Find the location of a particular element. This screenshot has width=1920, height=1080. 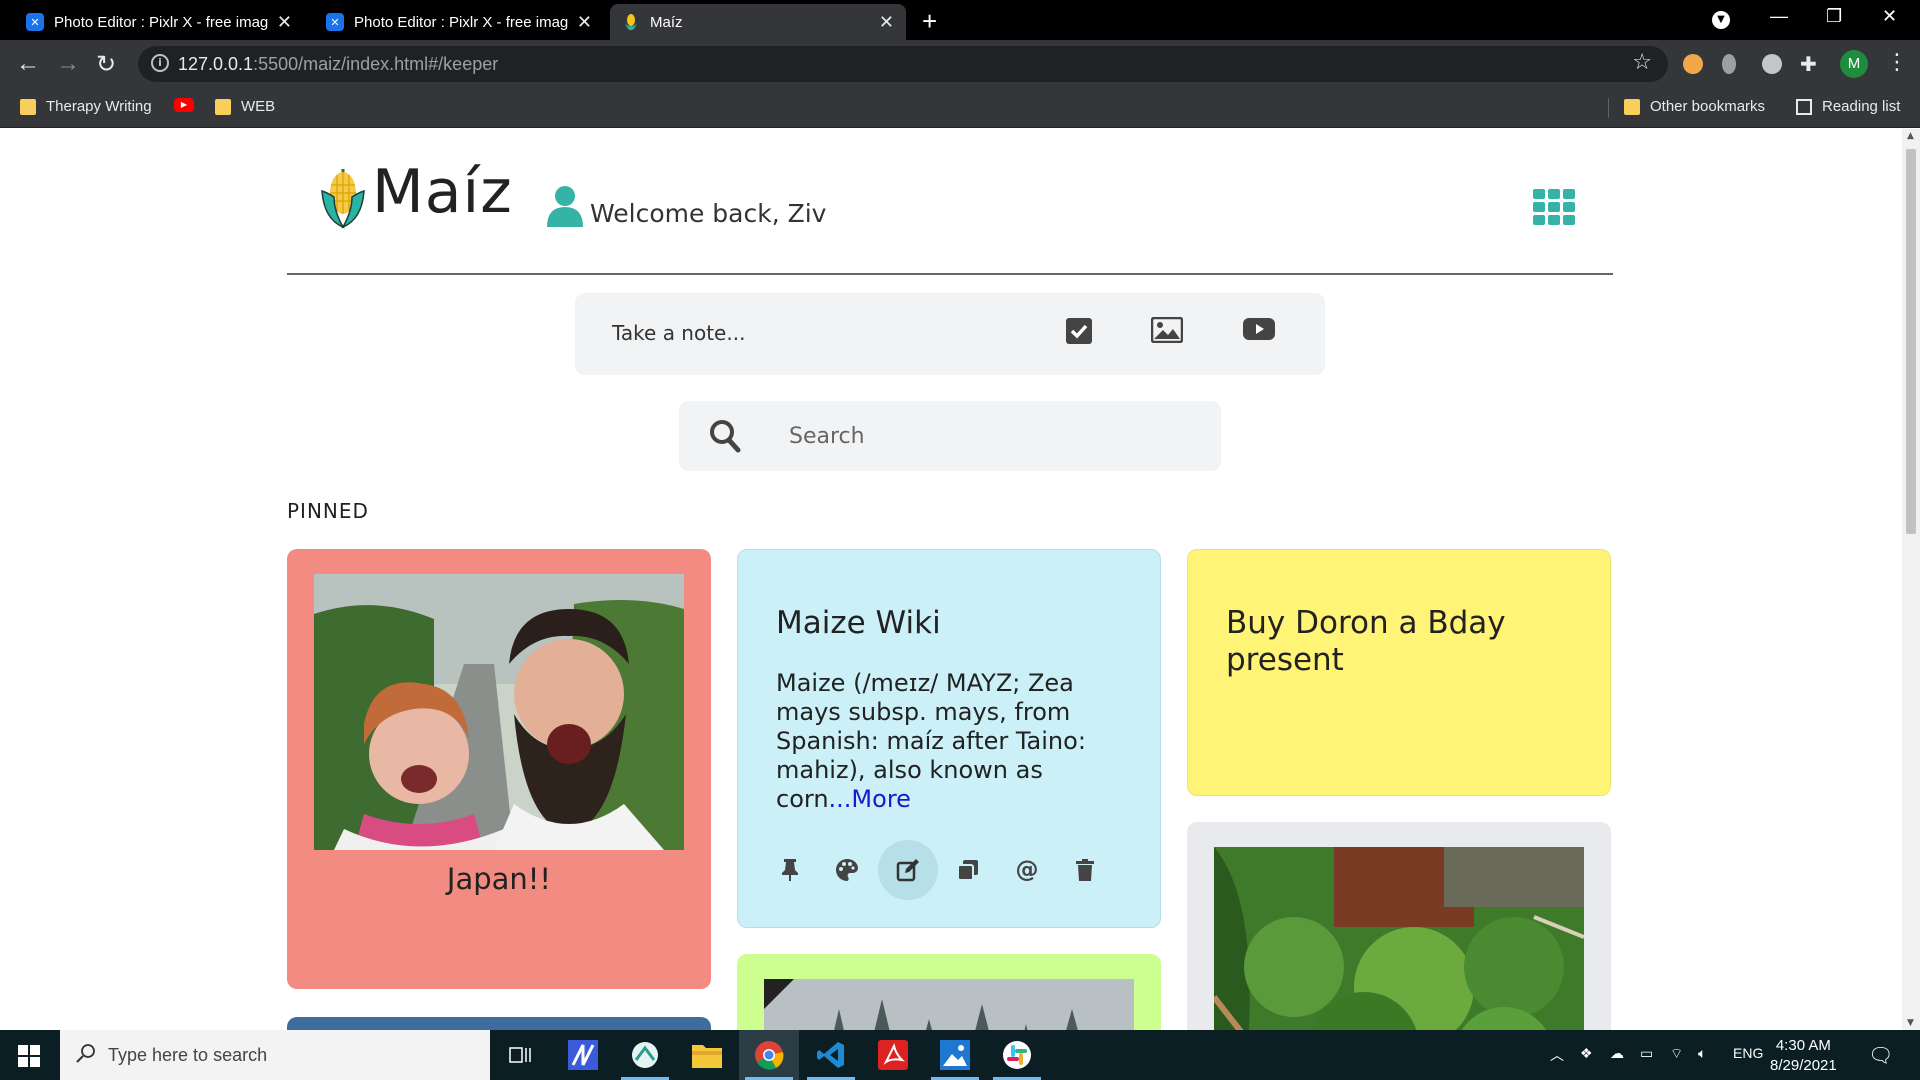

palette-icon is located at coordinates (847, 870).